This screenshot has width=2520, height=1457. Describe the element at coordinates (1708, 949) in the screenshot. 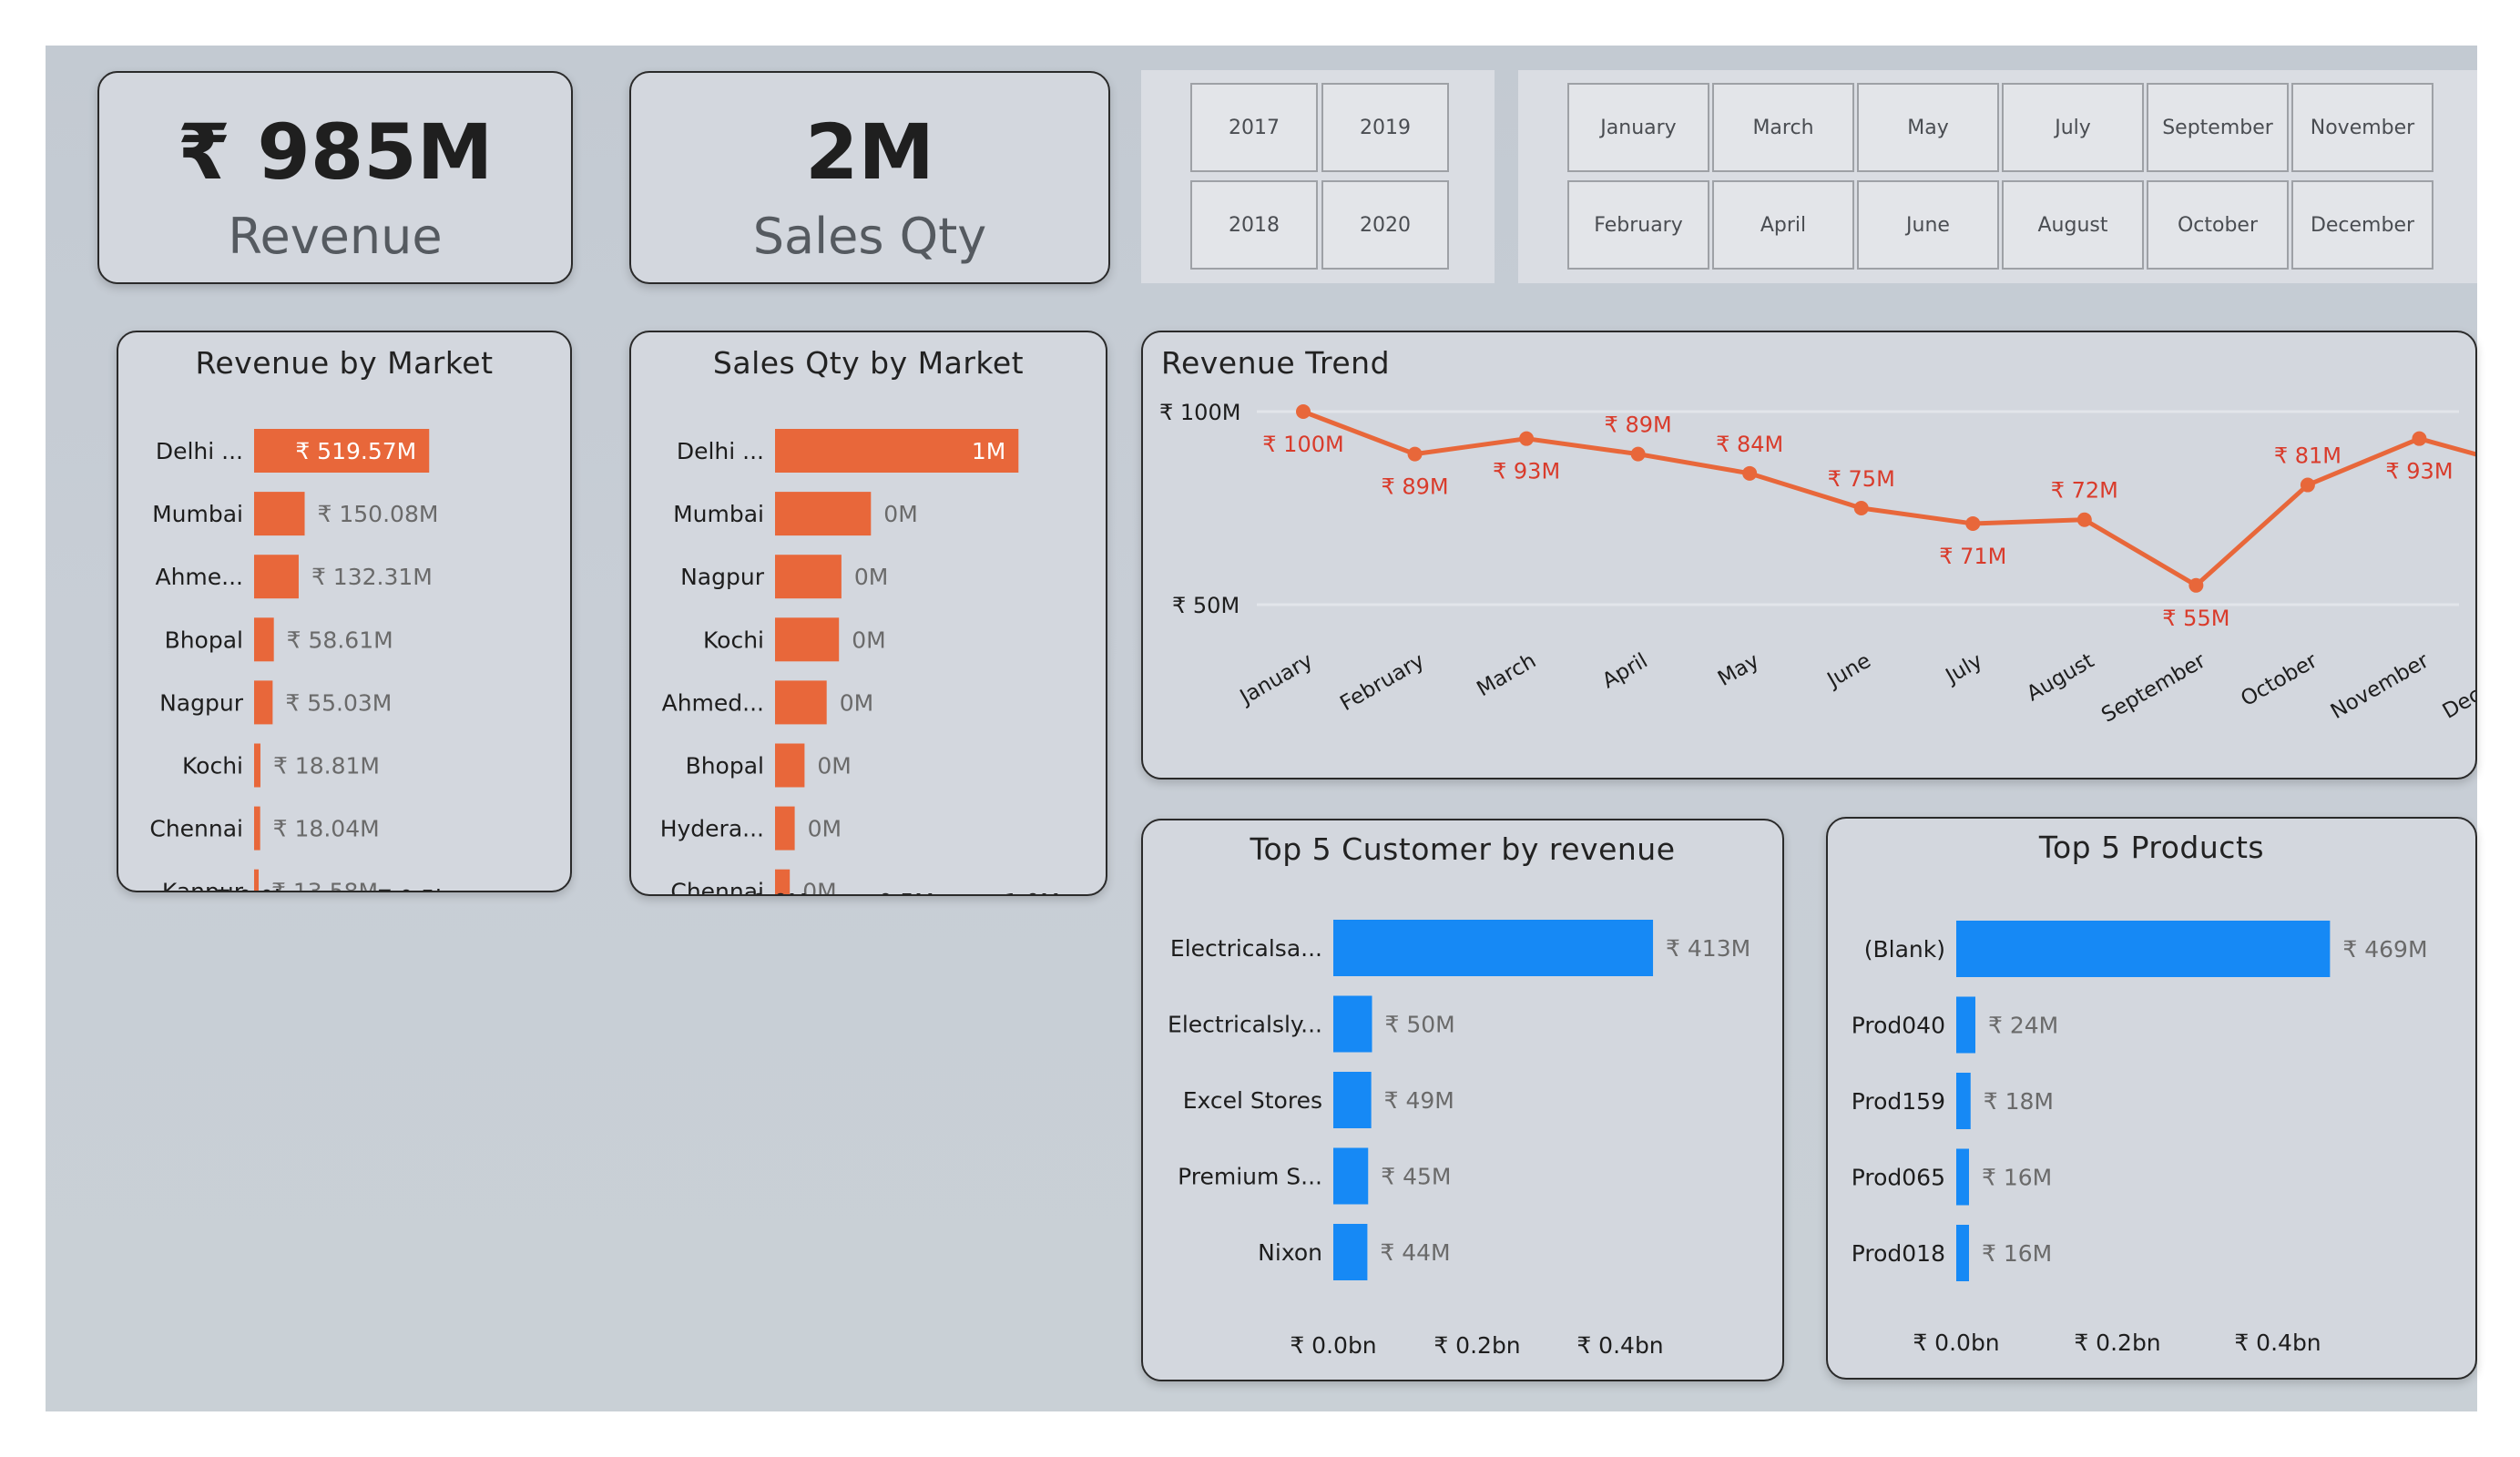

I see `data-label: ₹ 413M` at that location.